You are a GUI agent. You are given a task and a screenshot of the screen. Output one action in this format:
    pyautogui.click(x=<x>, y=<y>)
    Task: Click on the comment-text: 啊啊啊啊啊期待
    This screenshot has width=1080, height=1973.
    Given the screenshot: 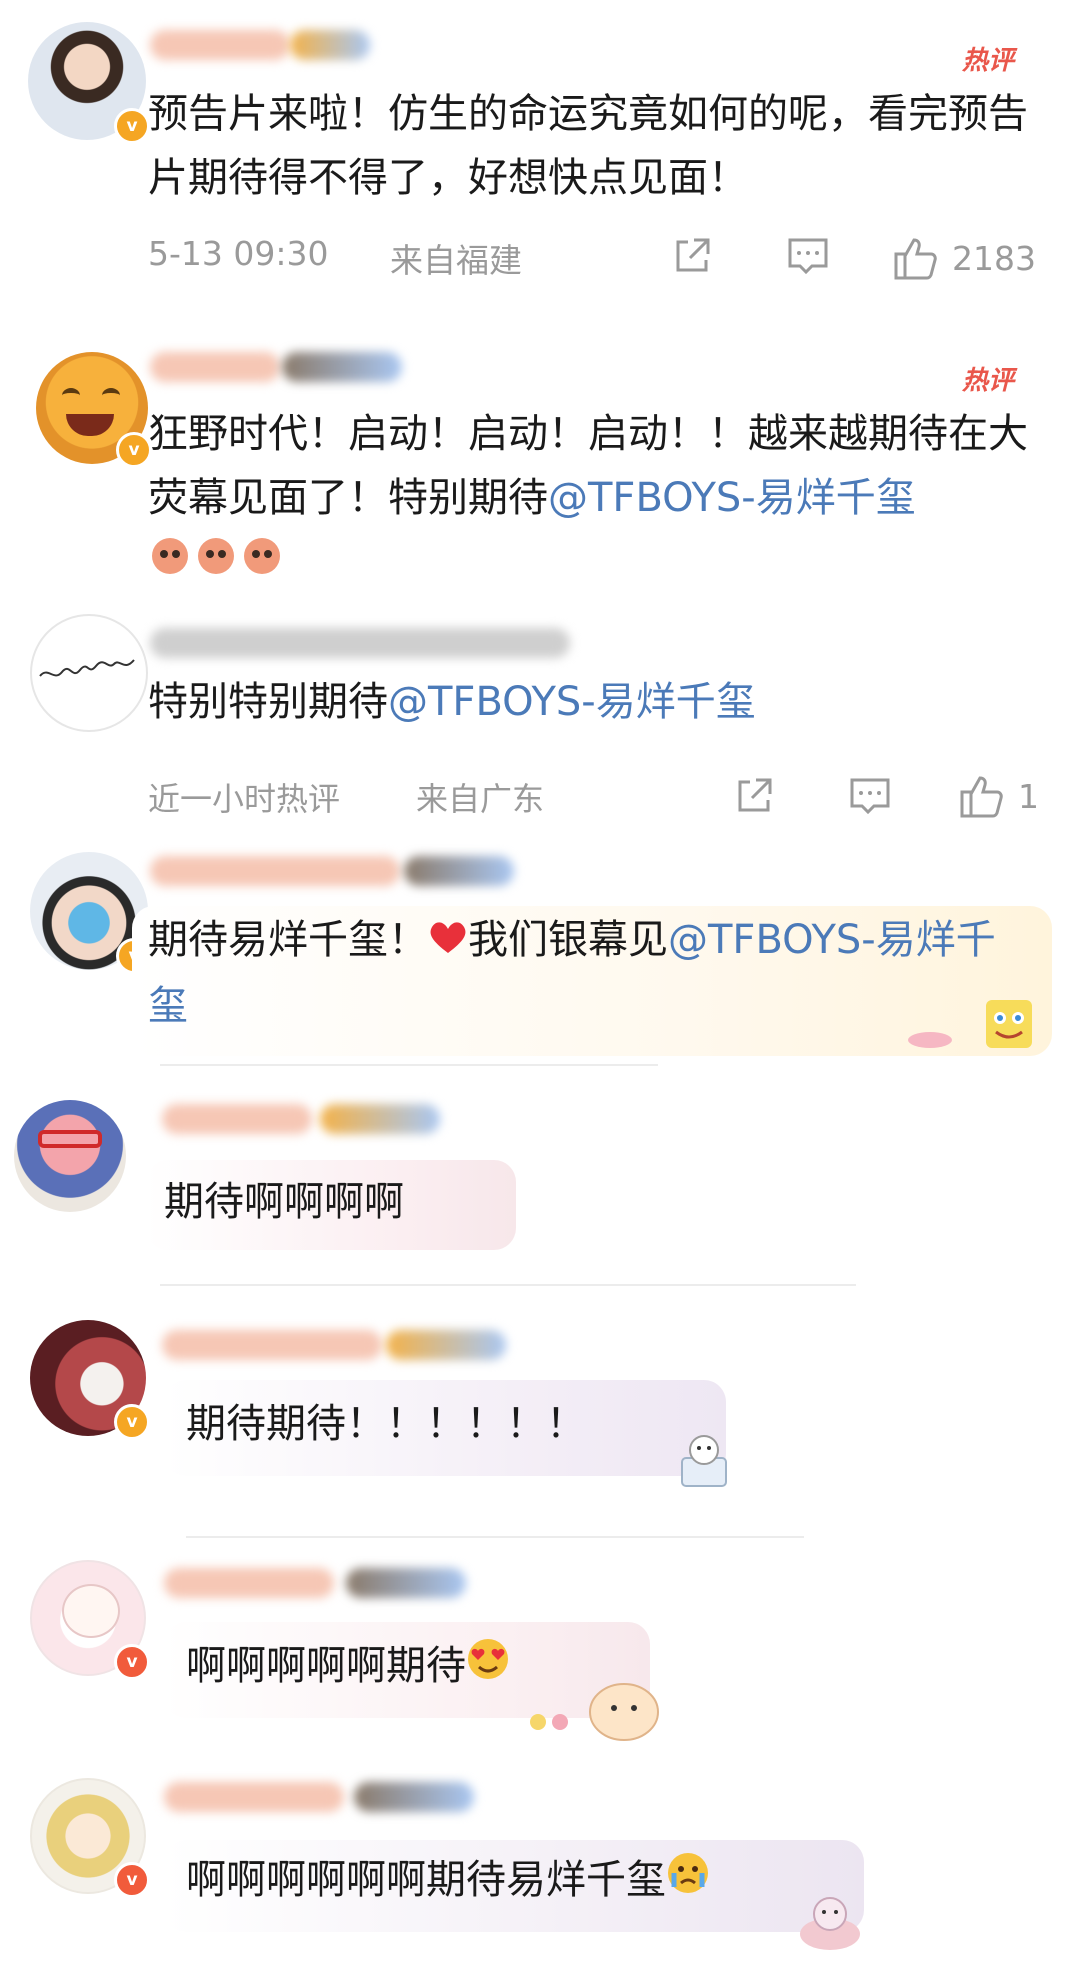 What is the action you would take?
    pyautogui.click(x=348, y=1667)
    